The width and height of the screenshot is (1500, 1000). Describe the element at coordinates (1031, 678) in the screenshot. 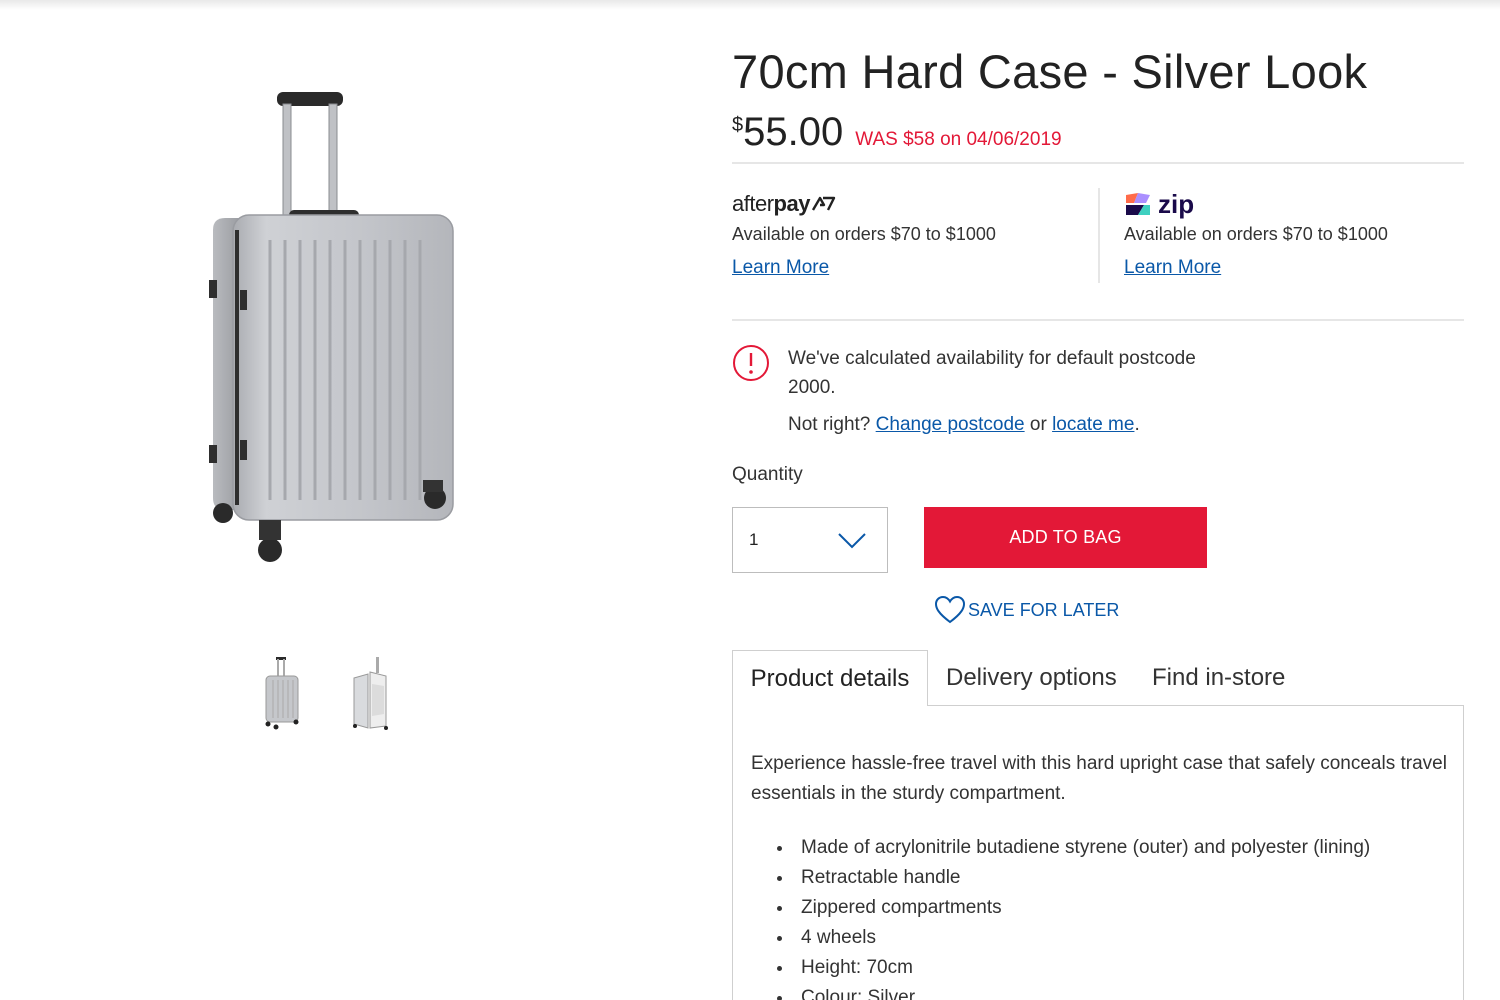

I see `tab-delivery-options: Delivery options` at that location.